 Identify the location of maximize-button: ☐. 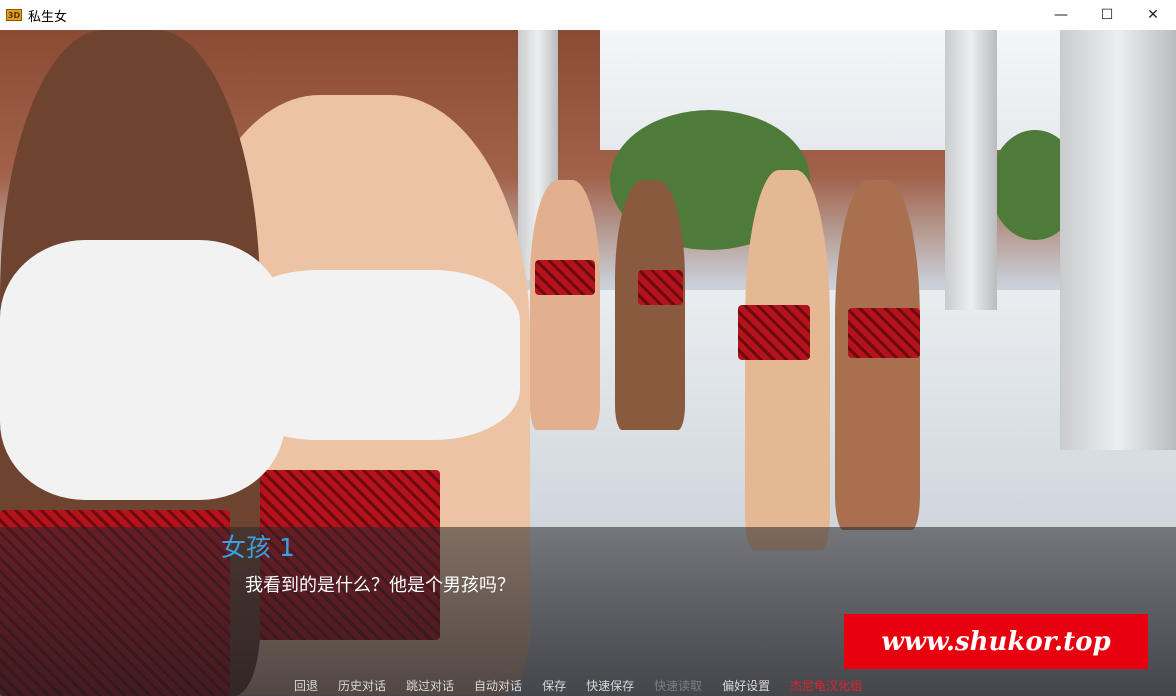
(1107, 15).